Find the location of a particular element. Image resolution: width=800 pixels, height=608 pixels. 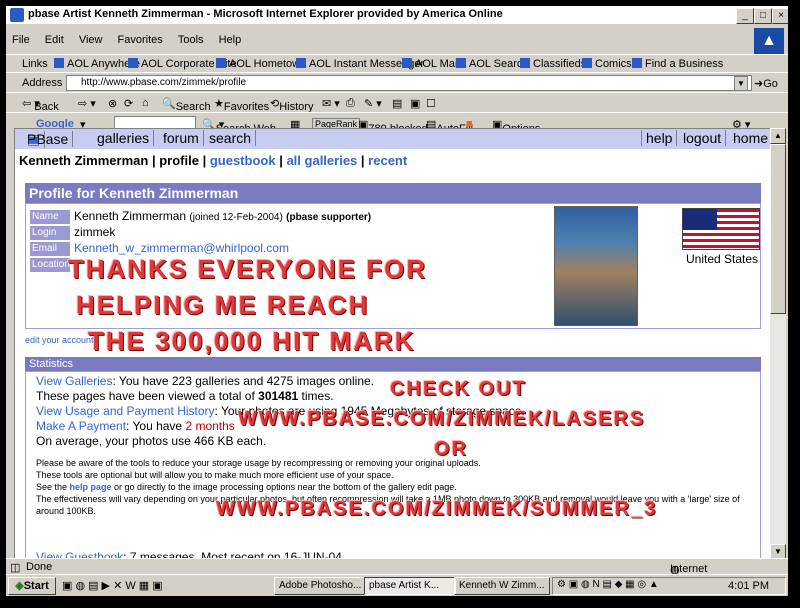

scroll-thumb is located at coordinates (778, 229).